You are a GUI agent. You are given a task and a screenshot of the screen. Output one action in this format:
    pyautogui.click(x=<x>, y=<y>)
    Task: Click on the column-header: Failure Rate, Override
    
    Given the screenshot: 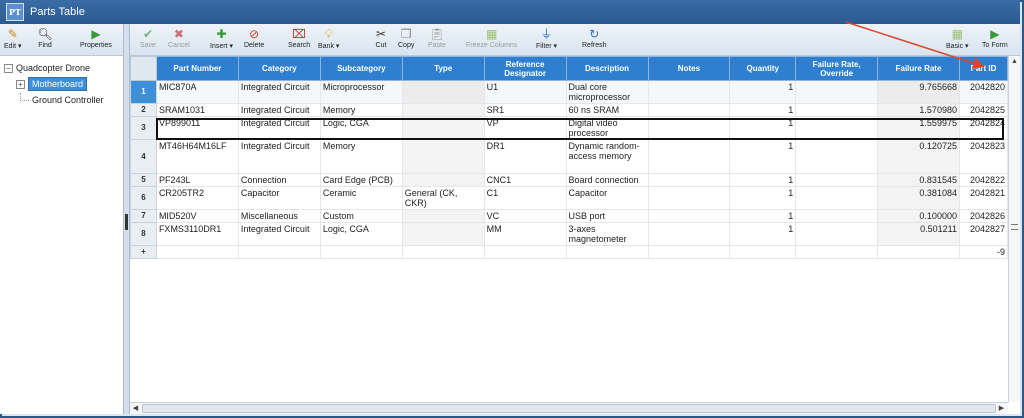 What is the action you would take?
    pyautogui.click(x=837, y=68)
    